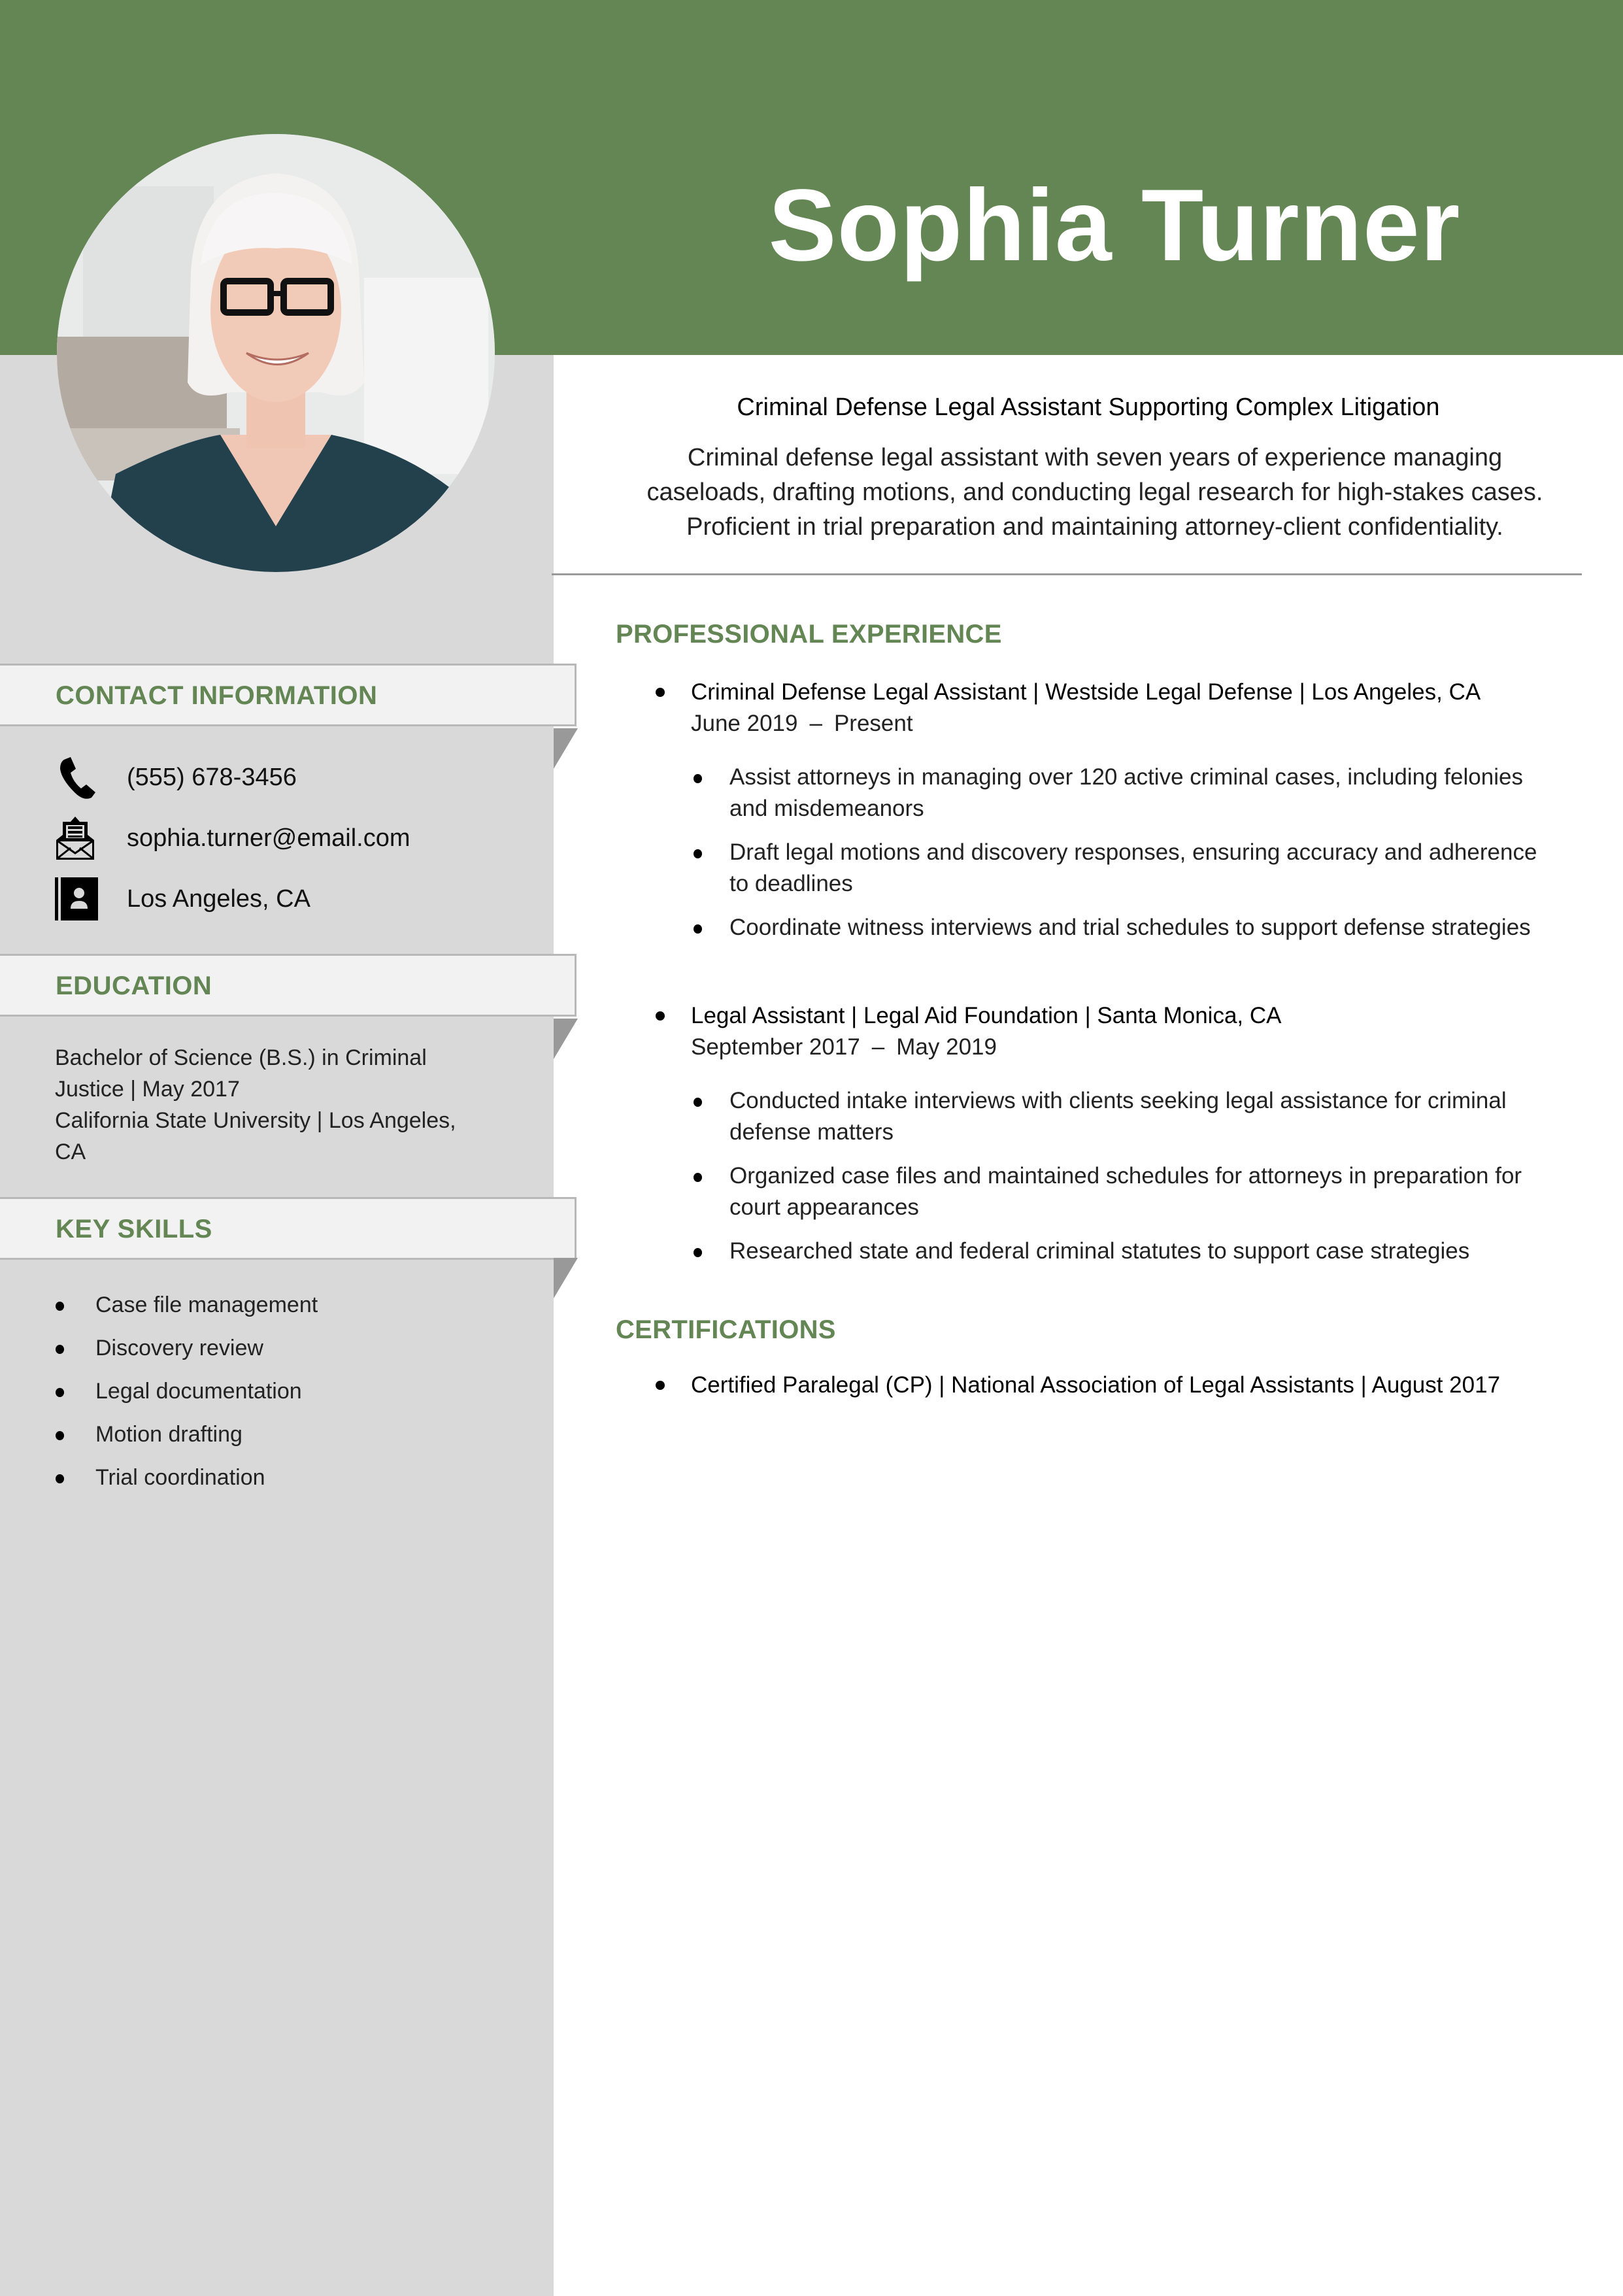 Image resolution: width=1623 pixels, height=2296 pixels. What do you see at coordinates (726, 1329) in the screenshot?
I see `certifications-title: CERTIFICATIONS` at bounding box center [726, 1329].